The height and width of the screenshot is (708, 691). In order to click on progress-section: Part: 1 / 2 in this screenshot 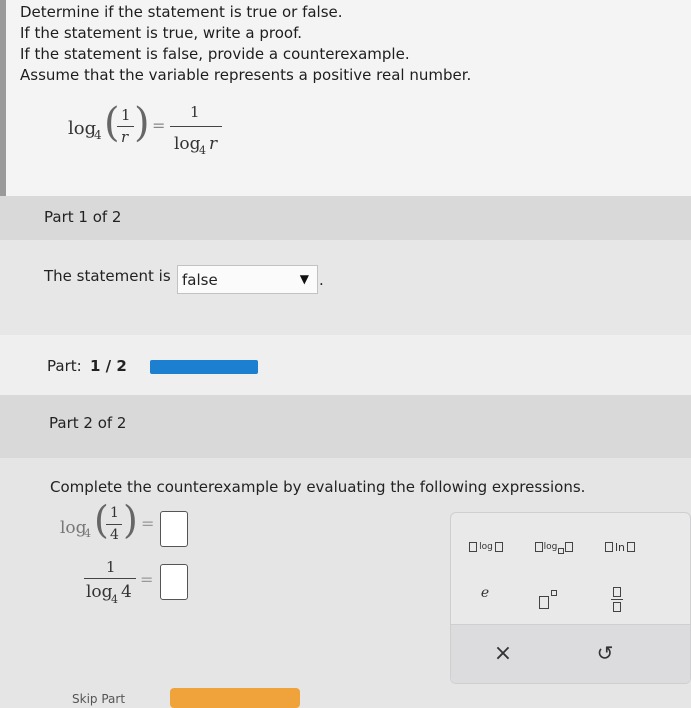, I will do `click(345, 365)`.